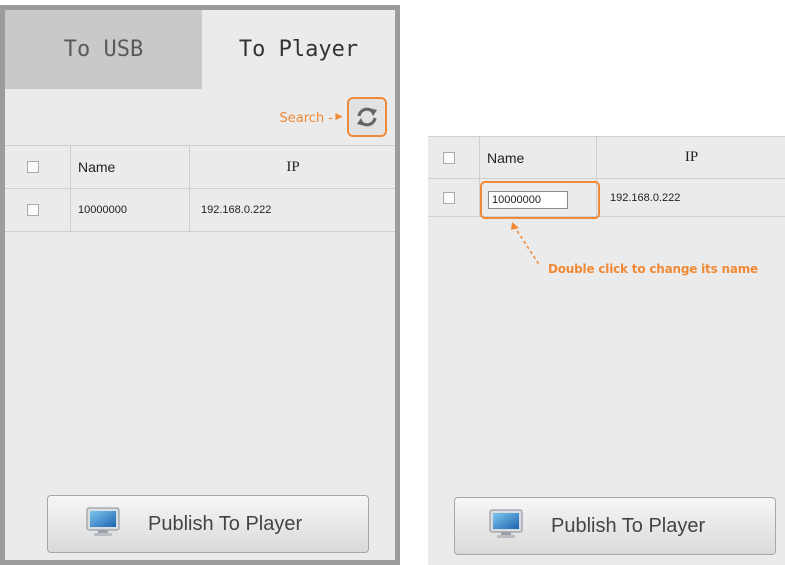 The image size is (785, 565). I want to click on search-toolbar: Search - ►, so click(200, 117).